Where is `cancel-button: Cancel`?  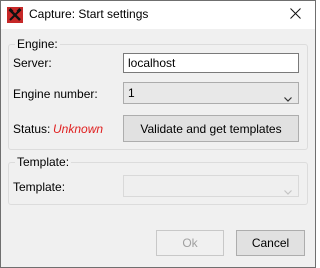
cancel-button: Cancel is located at coordinates (270, 243).